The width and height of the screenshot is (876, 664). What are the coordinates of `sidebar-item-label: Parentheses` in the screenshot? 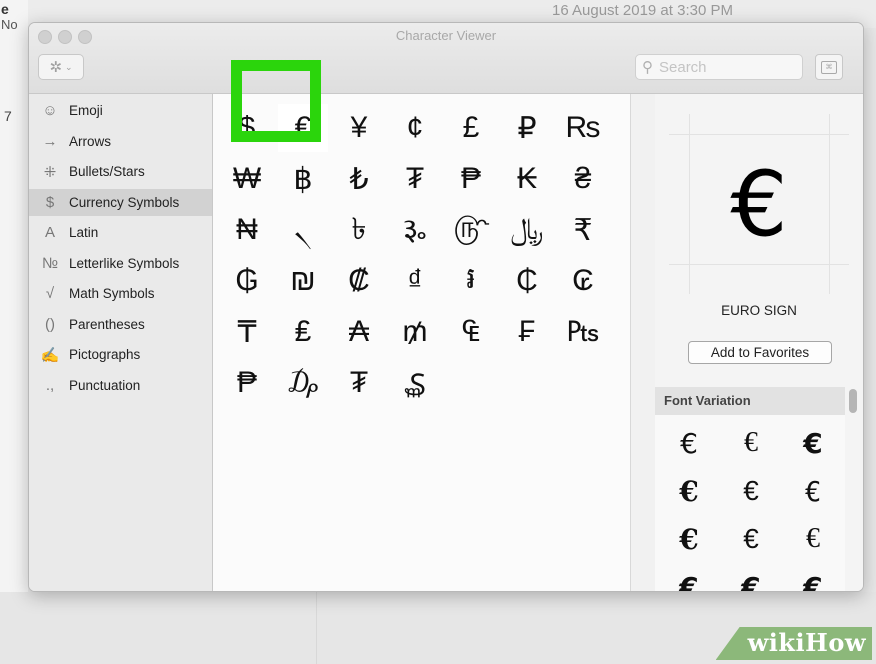 It's located at (107, 324).